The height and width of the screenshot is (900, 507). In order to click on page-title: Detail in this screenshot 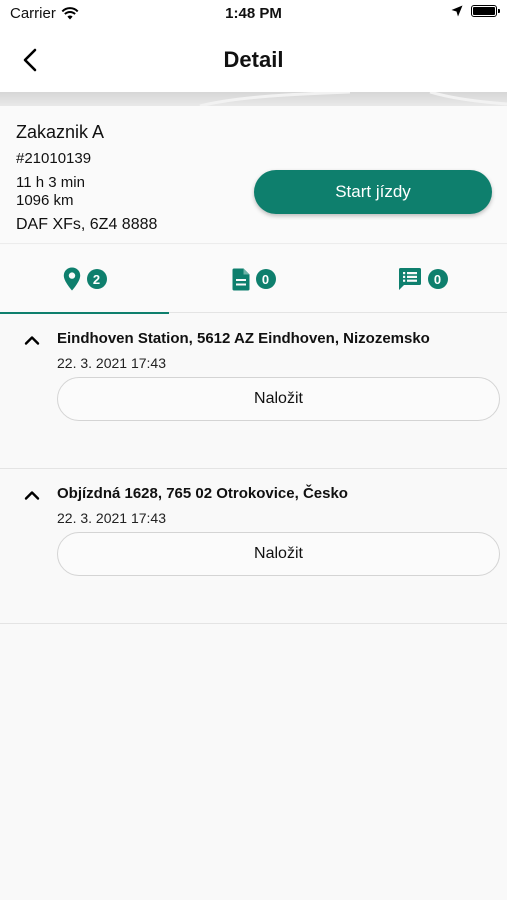, I will do `click(253, 59)`.